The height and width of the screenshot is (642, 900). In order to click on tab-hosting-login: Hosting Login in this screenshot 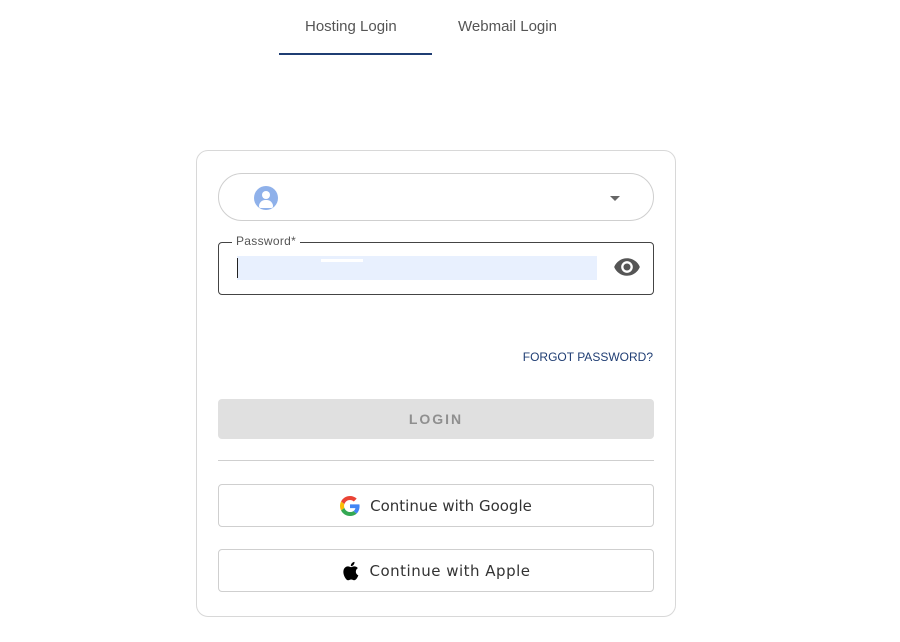, I will do `click(351, 26)`.